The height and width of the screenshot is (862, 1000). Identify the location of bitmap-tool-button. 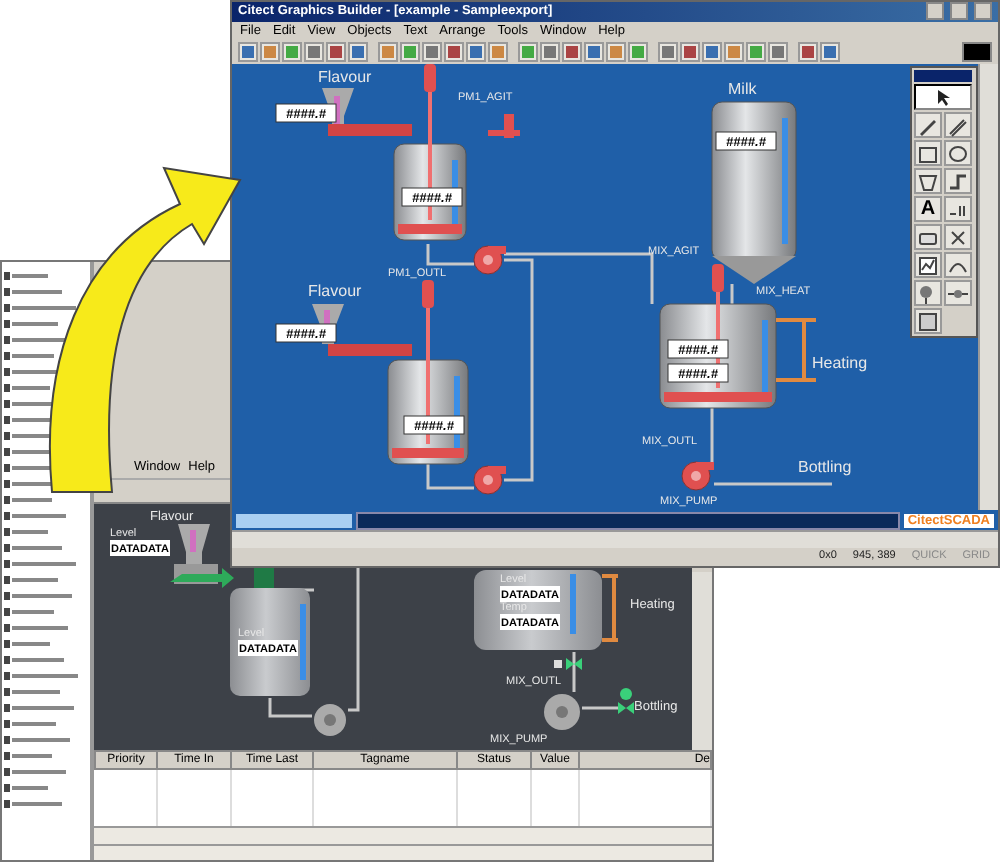
(958, 293).